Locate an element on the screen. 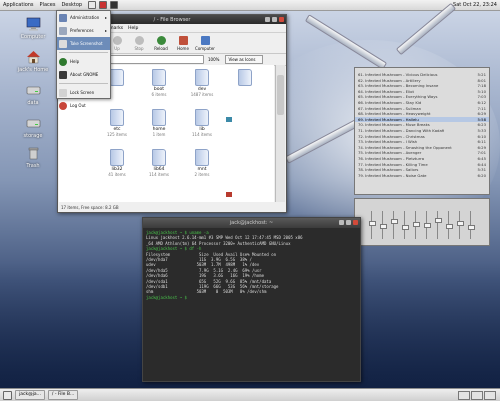  desktop-icon-label: data is located at coordinates (33, 103).